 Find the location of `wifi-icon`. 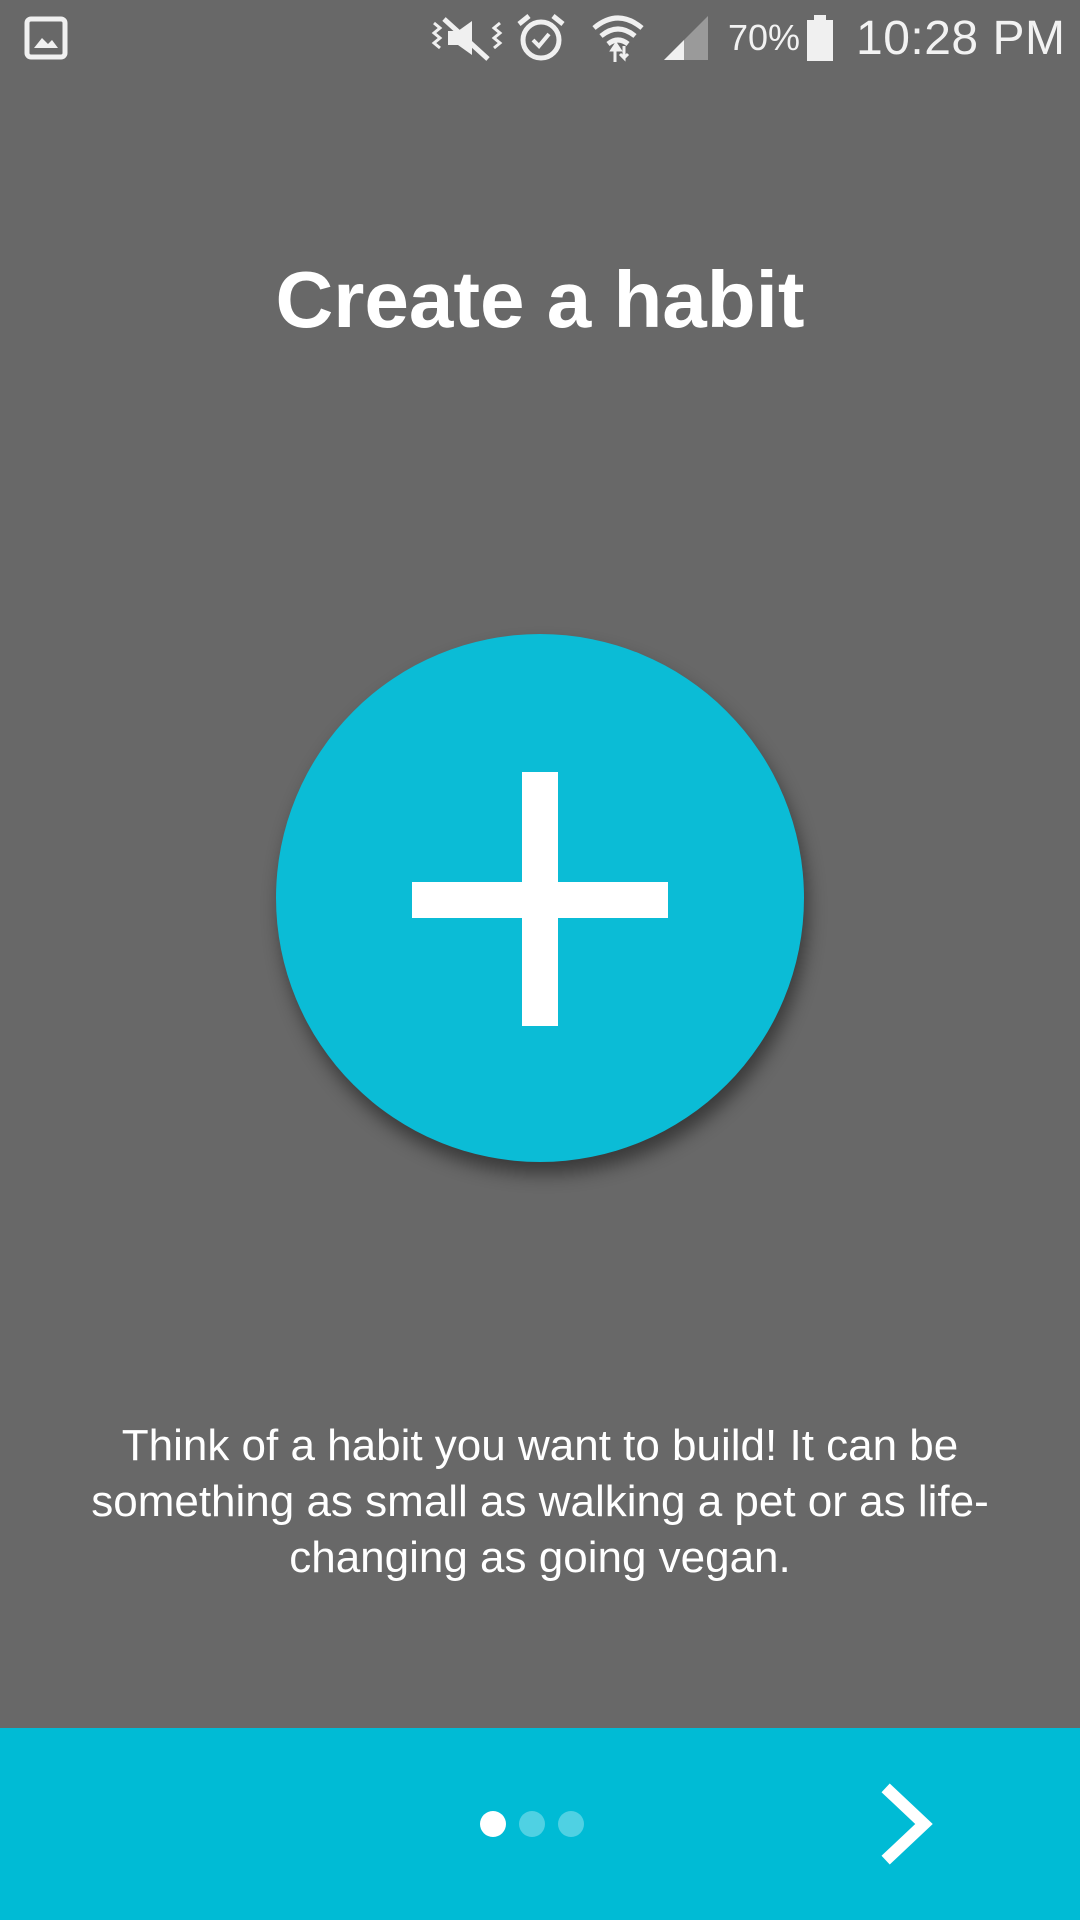

wifi-icon is located at coordinates (618, 38).